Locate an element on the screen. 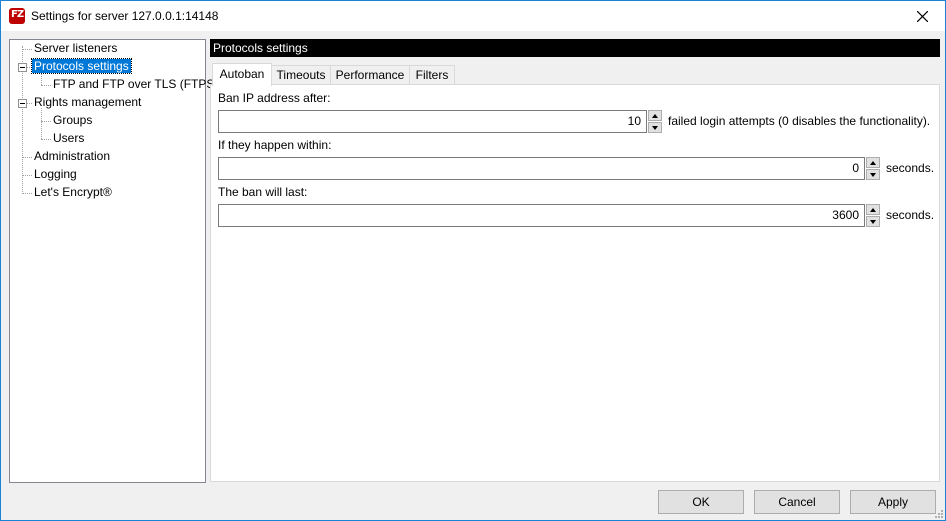  tree-item-groups: Groups is located at coordinates (72, 120).